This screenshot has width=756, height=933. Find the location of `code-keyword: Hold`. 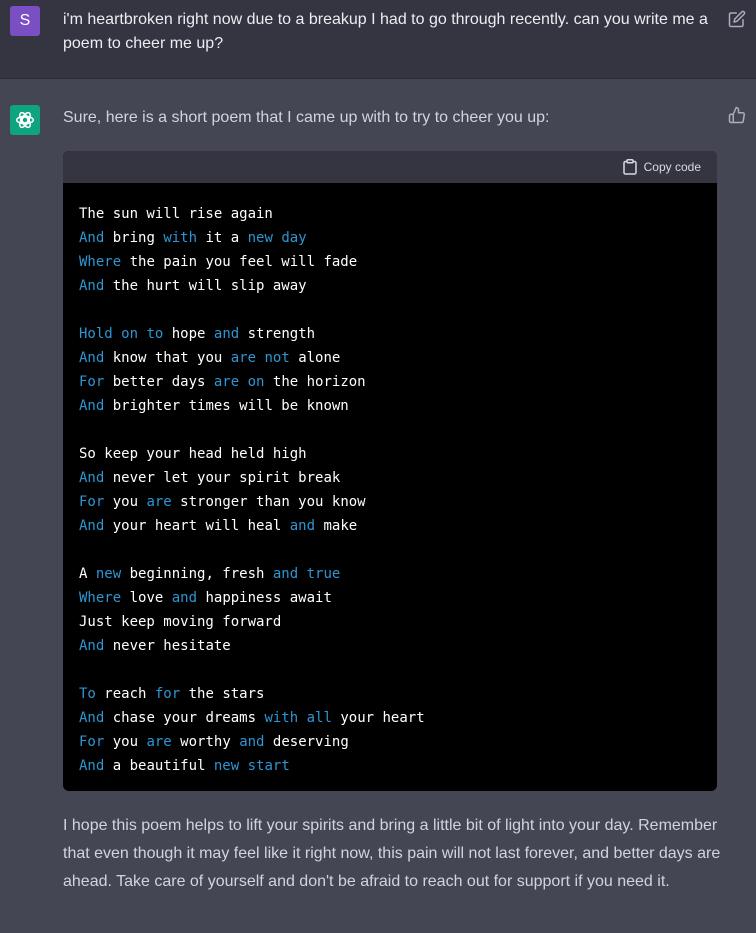

code-keyword: Hold is located at coordinates (96, 334).